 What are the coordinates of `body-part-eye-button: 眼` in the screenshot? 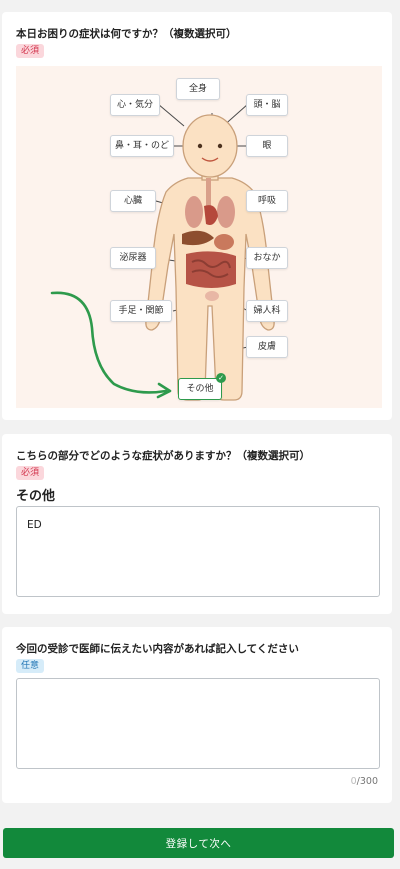 It's located at (267, 146).